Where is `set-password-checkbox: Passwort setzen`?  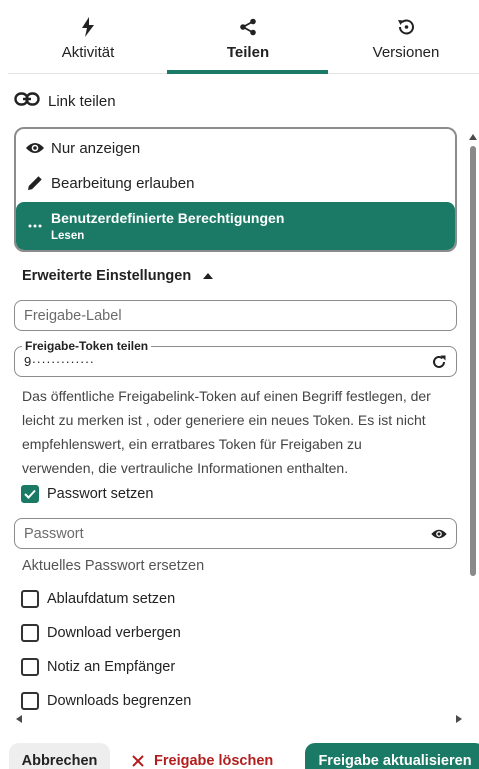 set-password-checkbox: Passwort setzen is located at coordinates (87, 494).